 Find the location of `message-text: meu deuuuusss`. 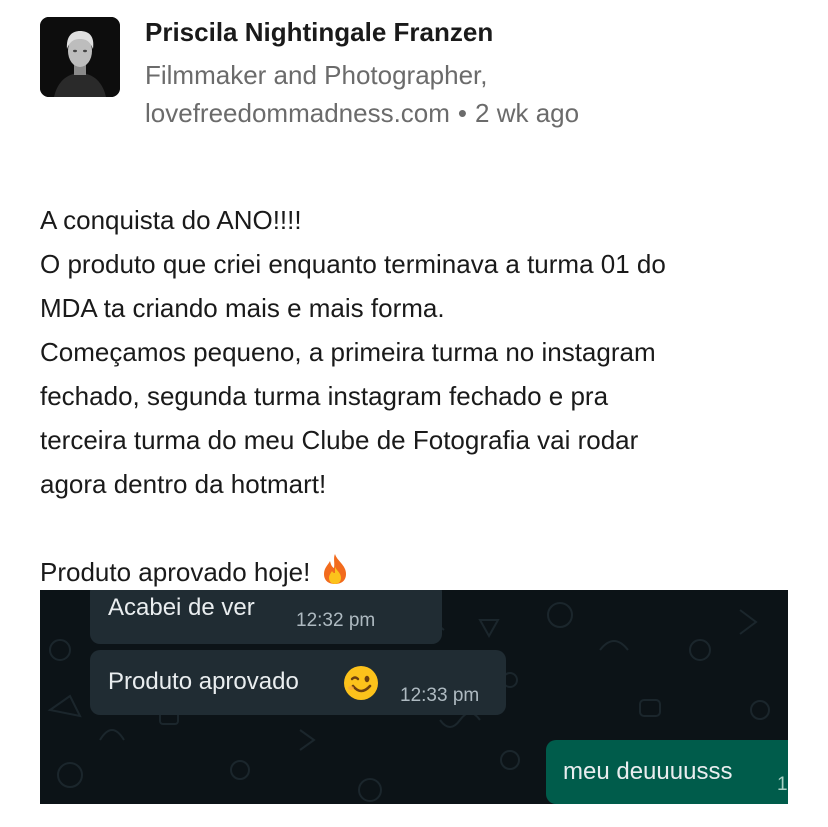

message-text: meu deuuuusss is located at coordinates (648, 771).